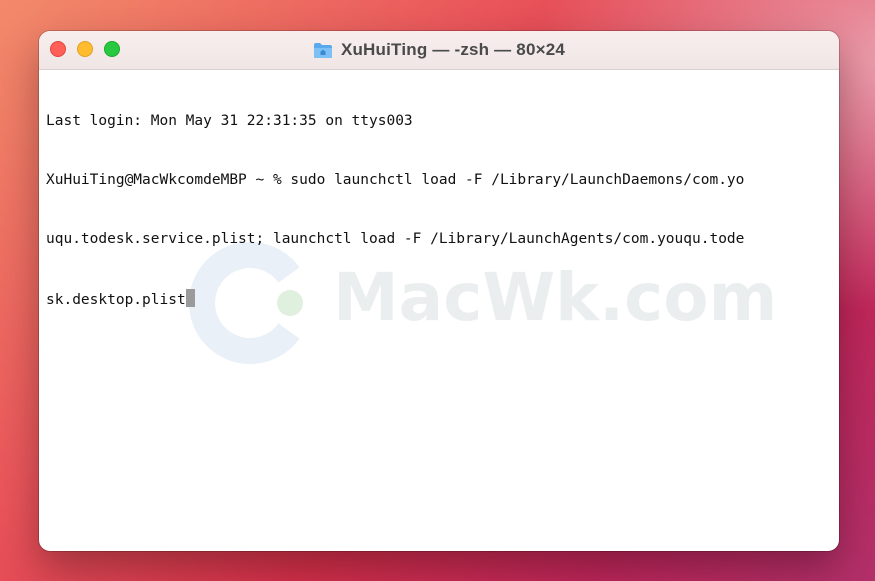 Image resolution: width=875 pixels, height=581 pixels. What do you see at coordinates (441, 298) in the screenshot?
I see `terminal-prompt-line: sk.desktop.plist` at bounding box center [441, 298].